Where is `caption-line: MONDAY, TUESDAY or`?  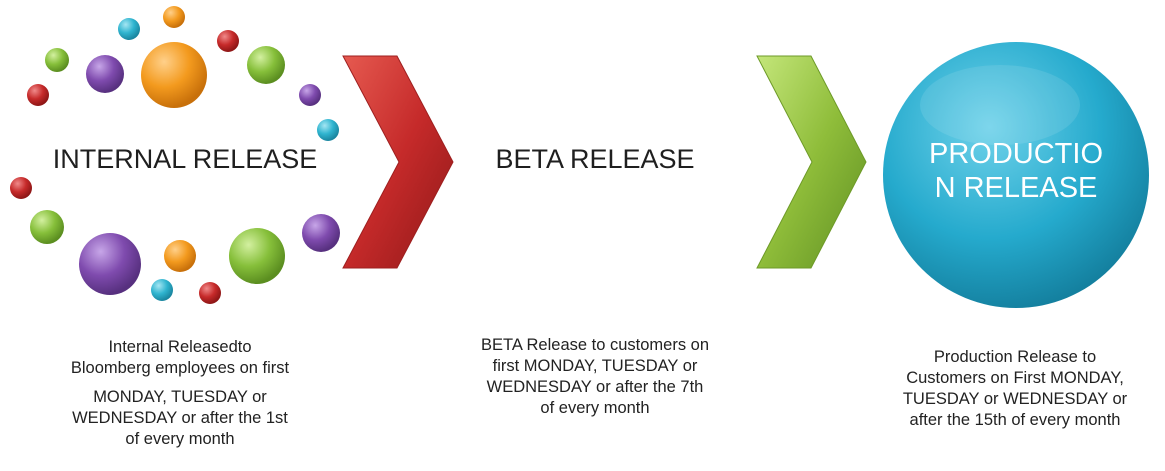
caption-line: MONDAY, TUESDAY or is located at coordinates (180, 397).